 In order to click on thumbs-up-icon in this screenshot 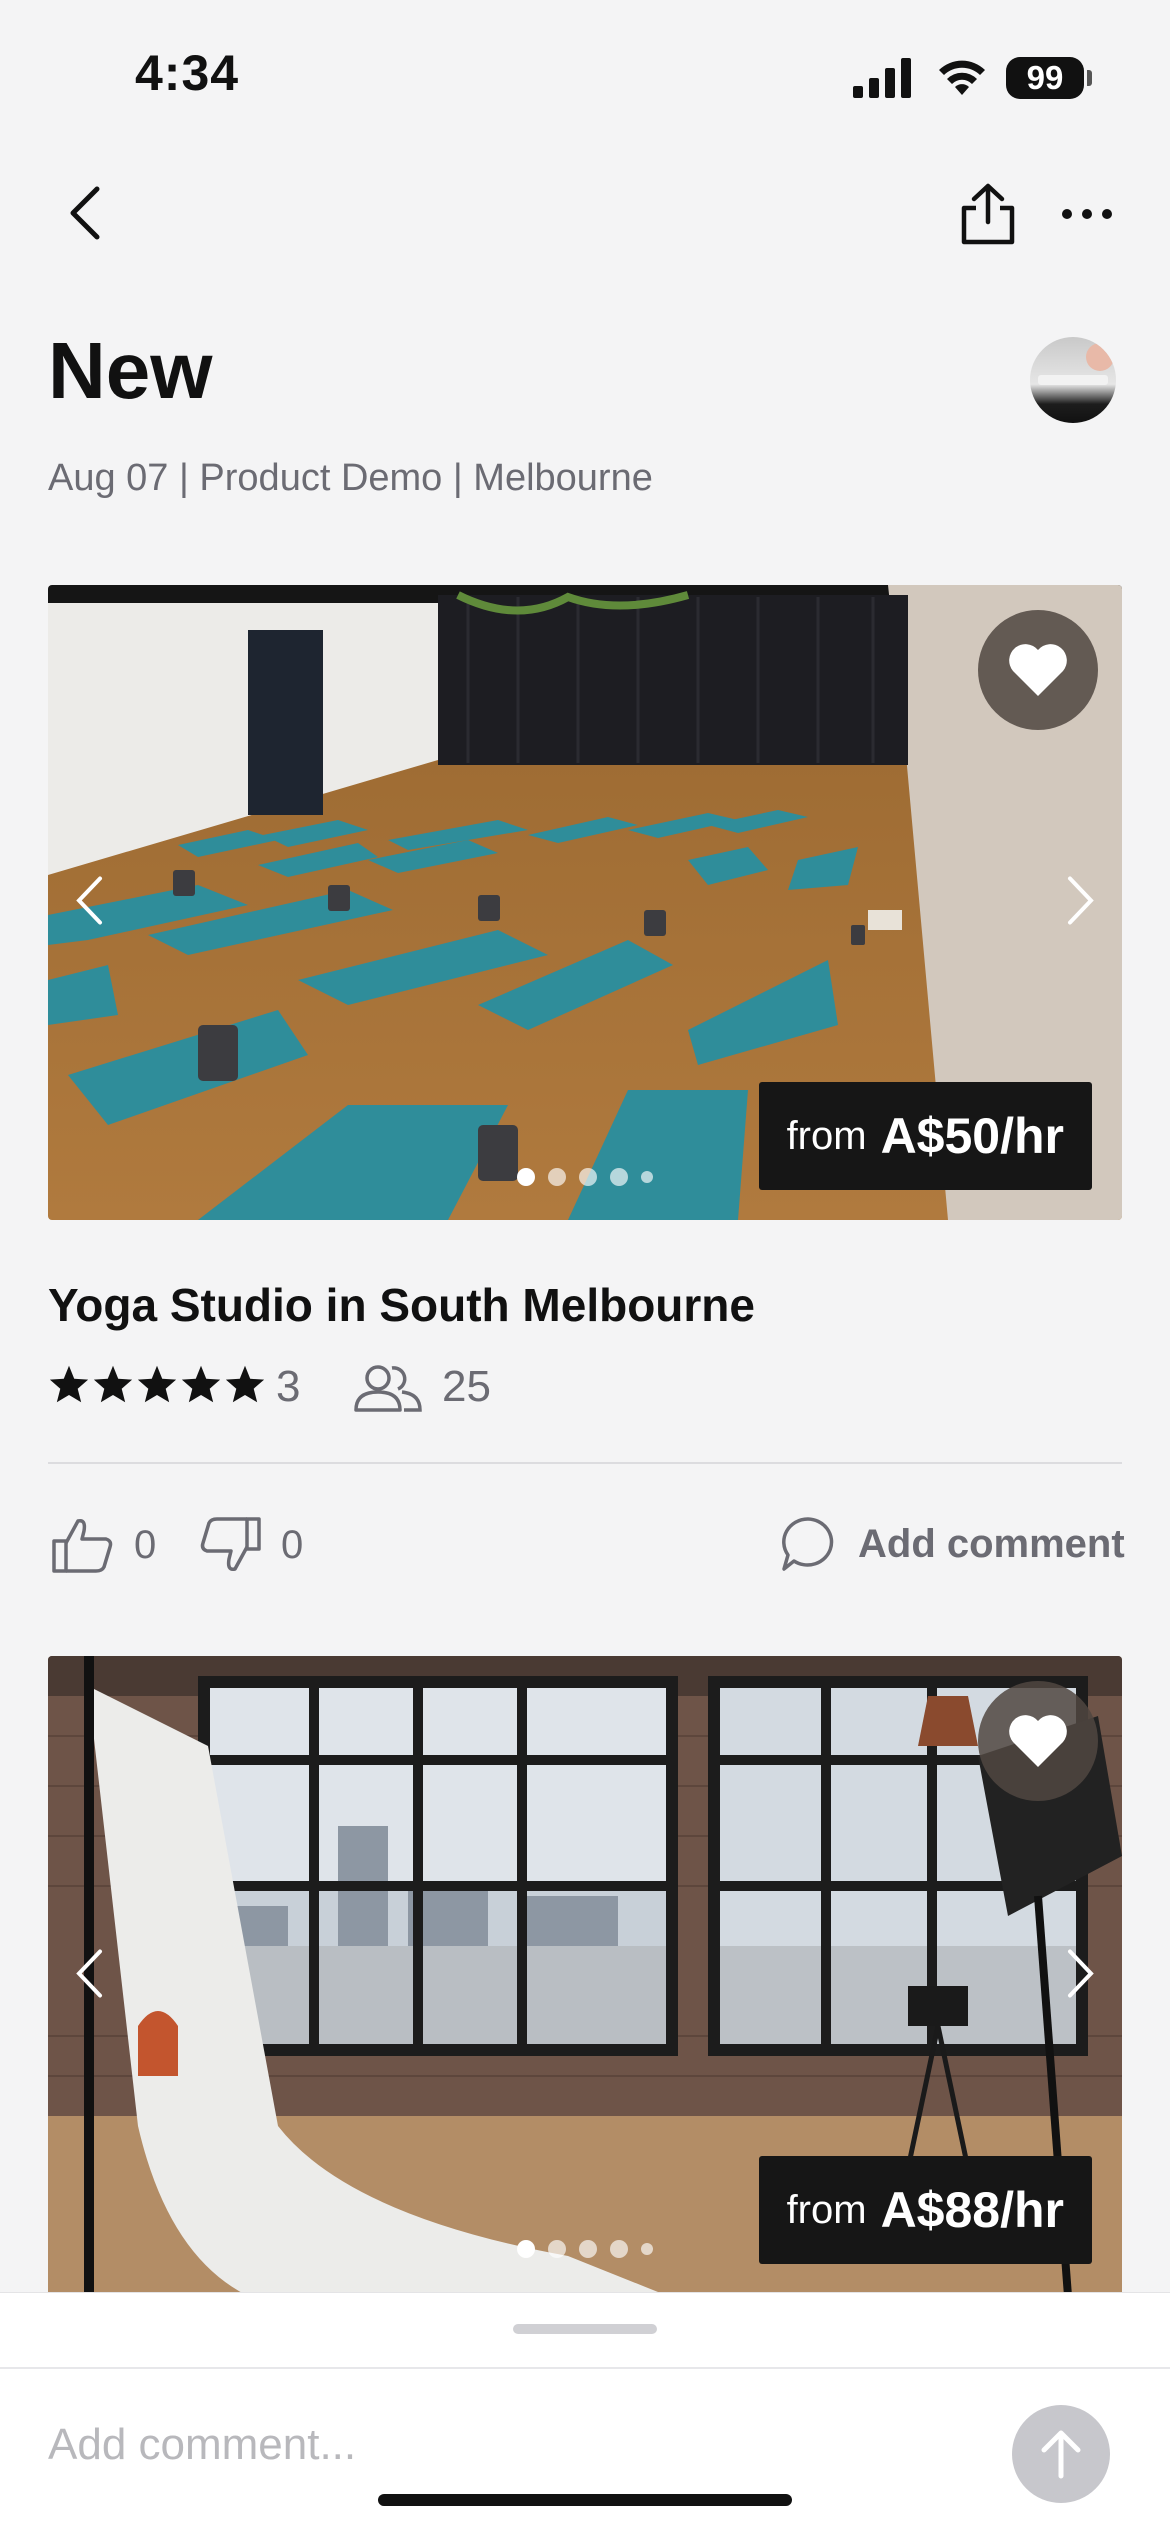, I will do `click(82, 1545)`.